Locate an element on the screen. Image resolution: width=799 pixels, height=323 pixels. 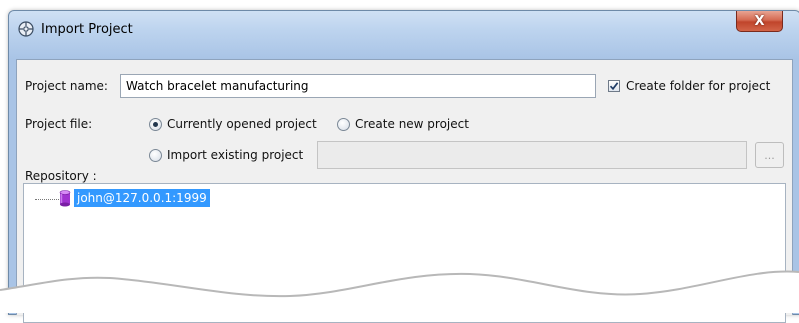
radio-currently-opened-label: Currently opened project is located at coordinates (242, 124).